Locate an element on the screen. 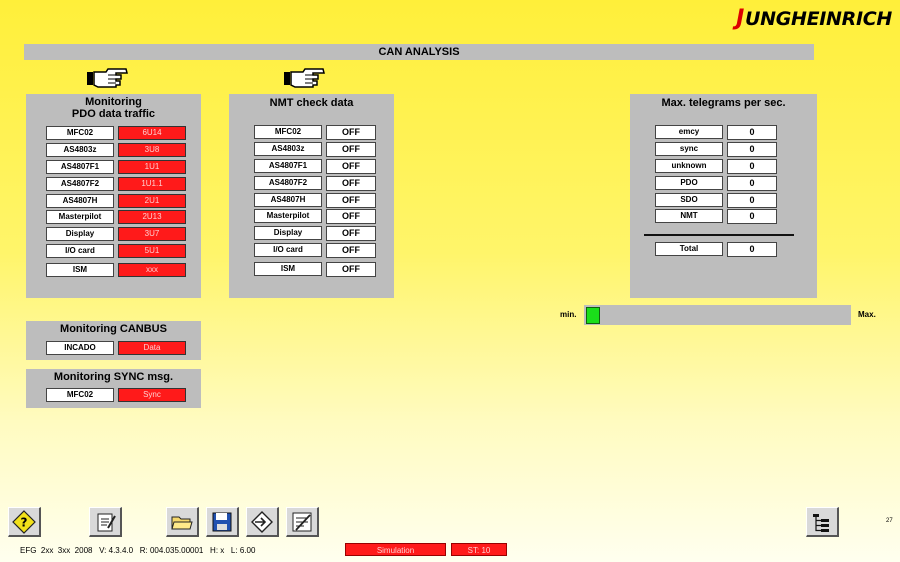  telegrams-panel-title: Max. telegrams per sec. is located at coordinates (723, 103).